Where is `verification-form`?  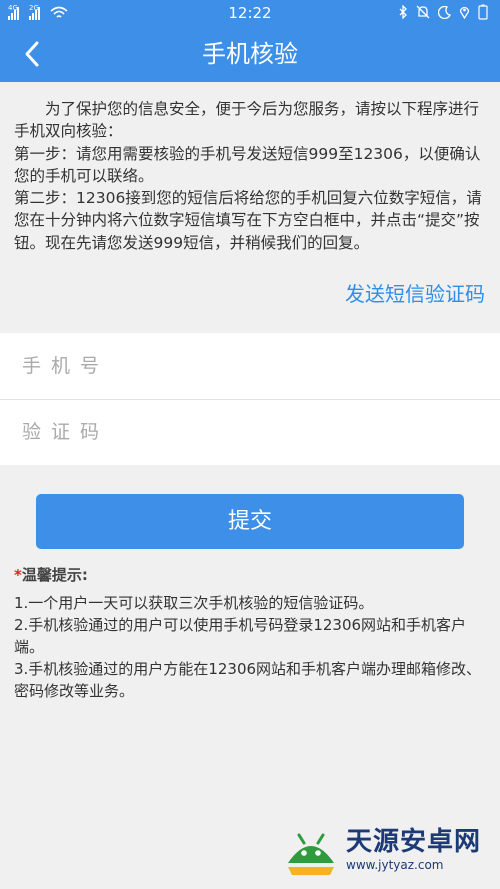 verification-form is located at coordinates (250, 399).